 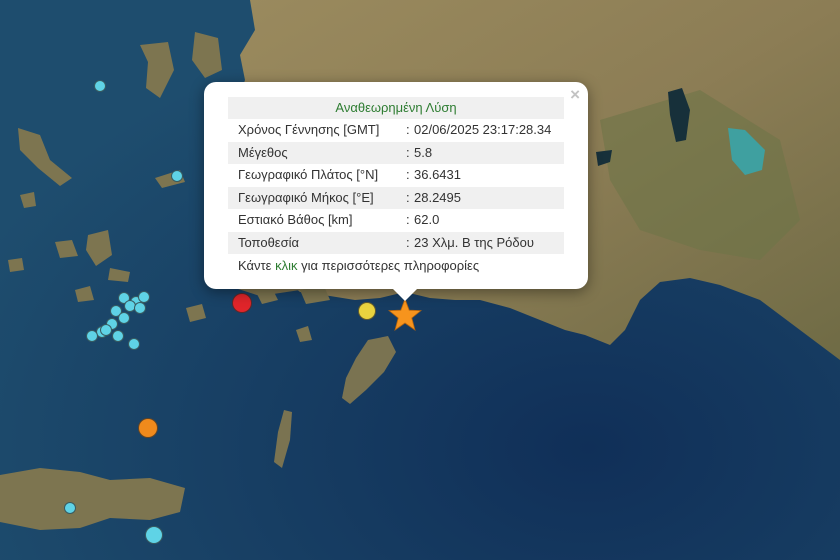 I want to click on close-icon: ×, so click(x=575, y=95).